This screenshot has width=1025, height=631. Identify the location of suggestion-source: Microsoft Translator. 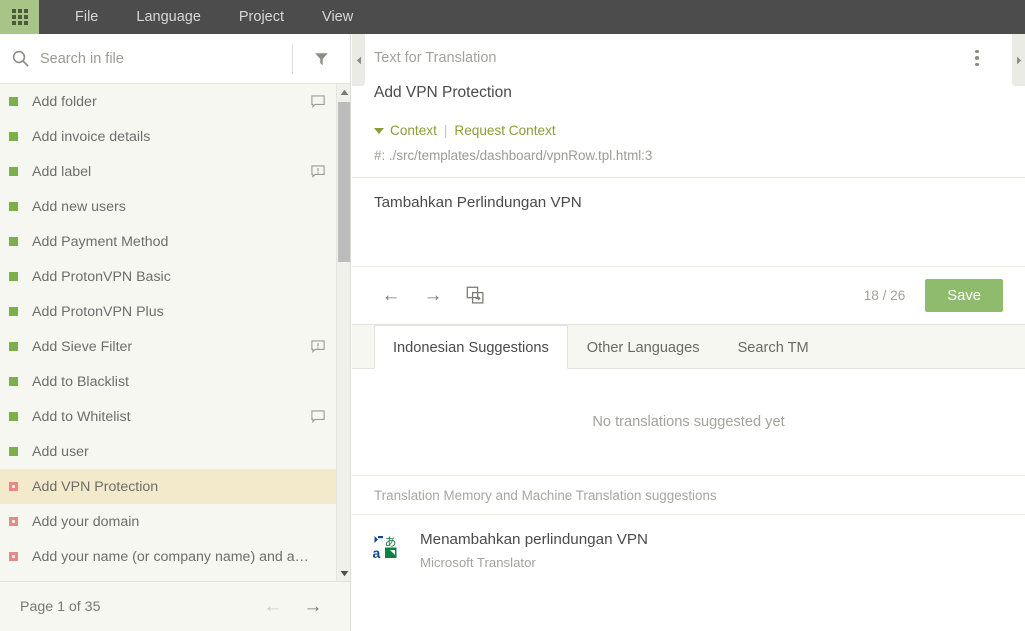
(478, 562).